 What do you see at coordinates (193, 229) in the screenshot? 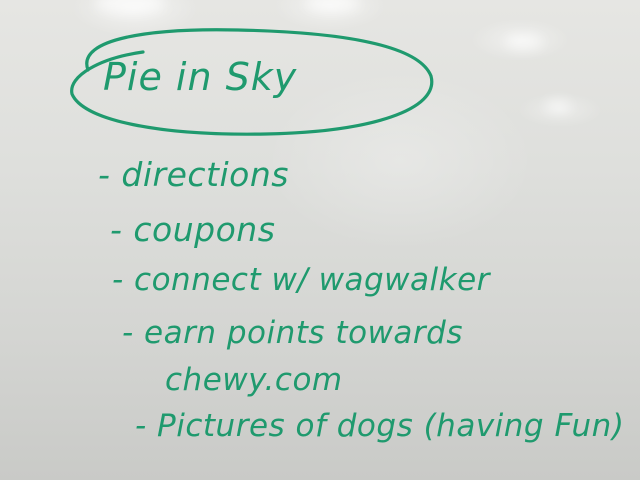
I see `list-item: - coupons` at bounding box center [193, 229].